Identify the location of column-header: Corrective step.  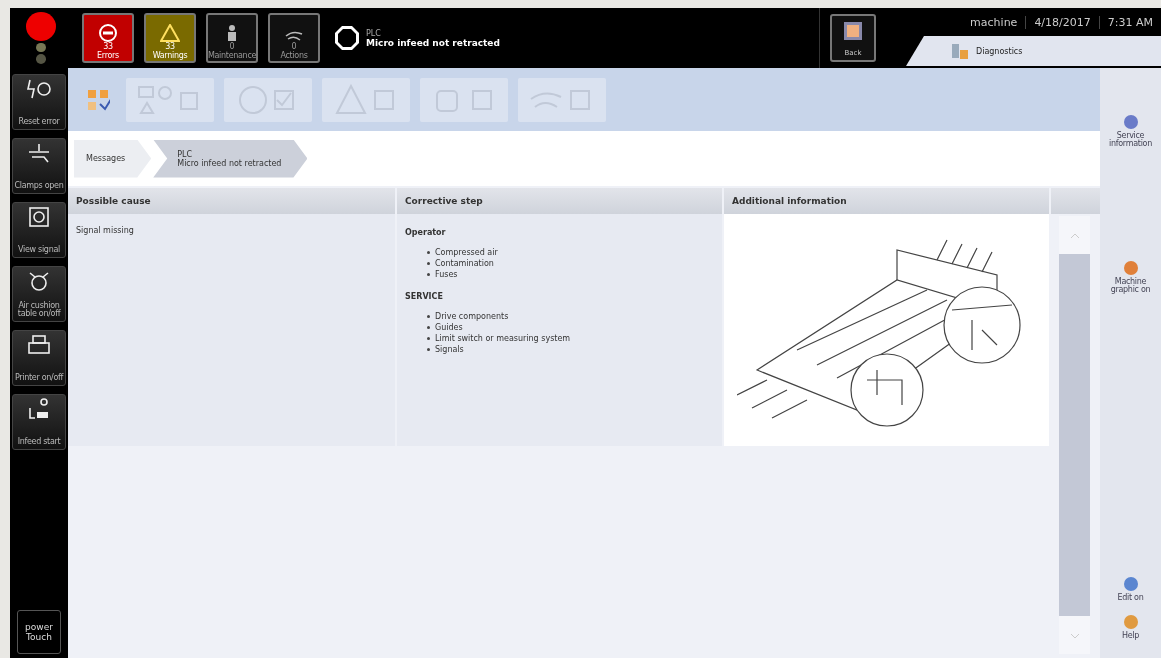
(559, 201).